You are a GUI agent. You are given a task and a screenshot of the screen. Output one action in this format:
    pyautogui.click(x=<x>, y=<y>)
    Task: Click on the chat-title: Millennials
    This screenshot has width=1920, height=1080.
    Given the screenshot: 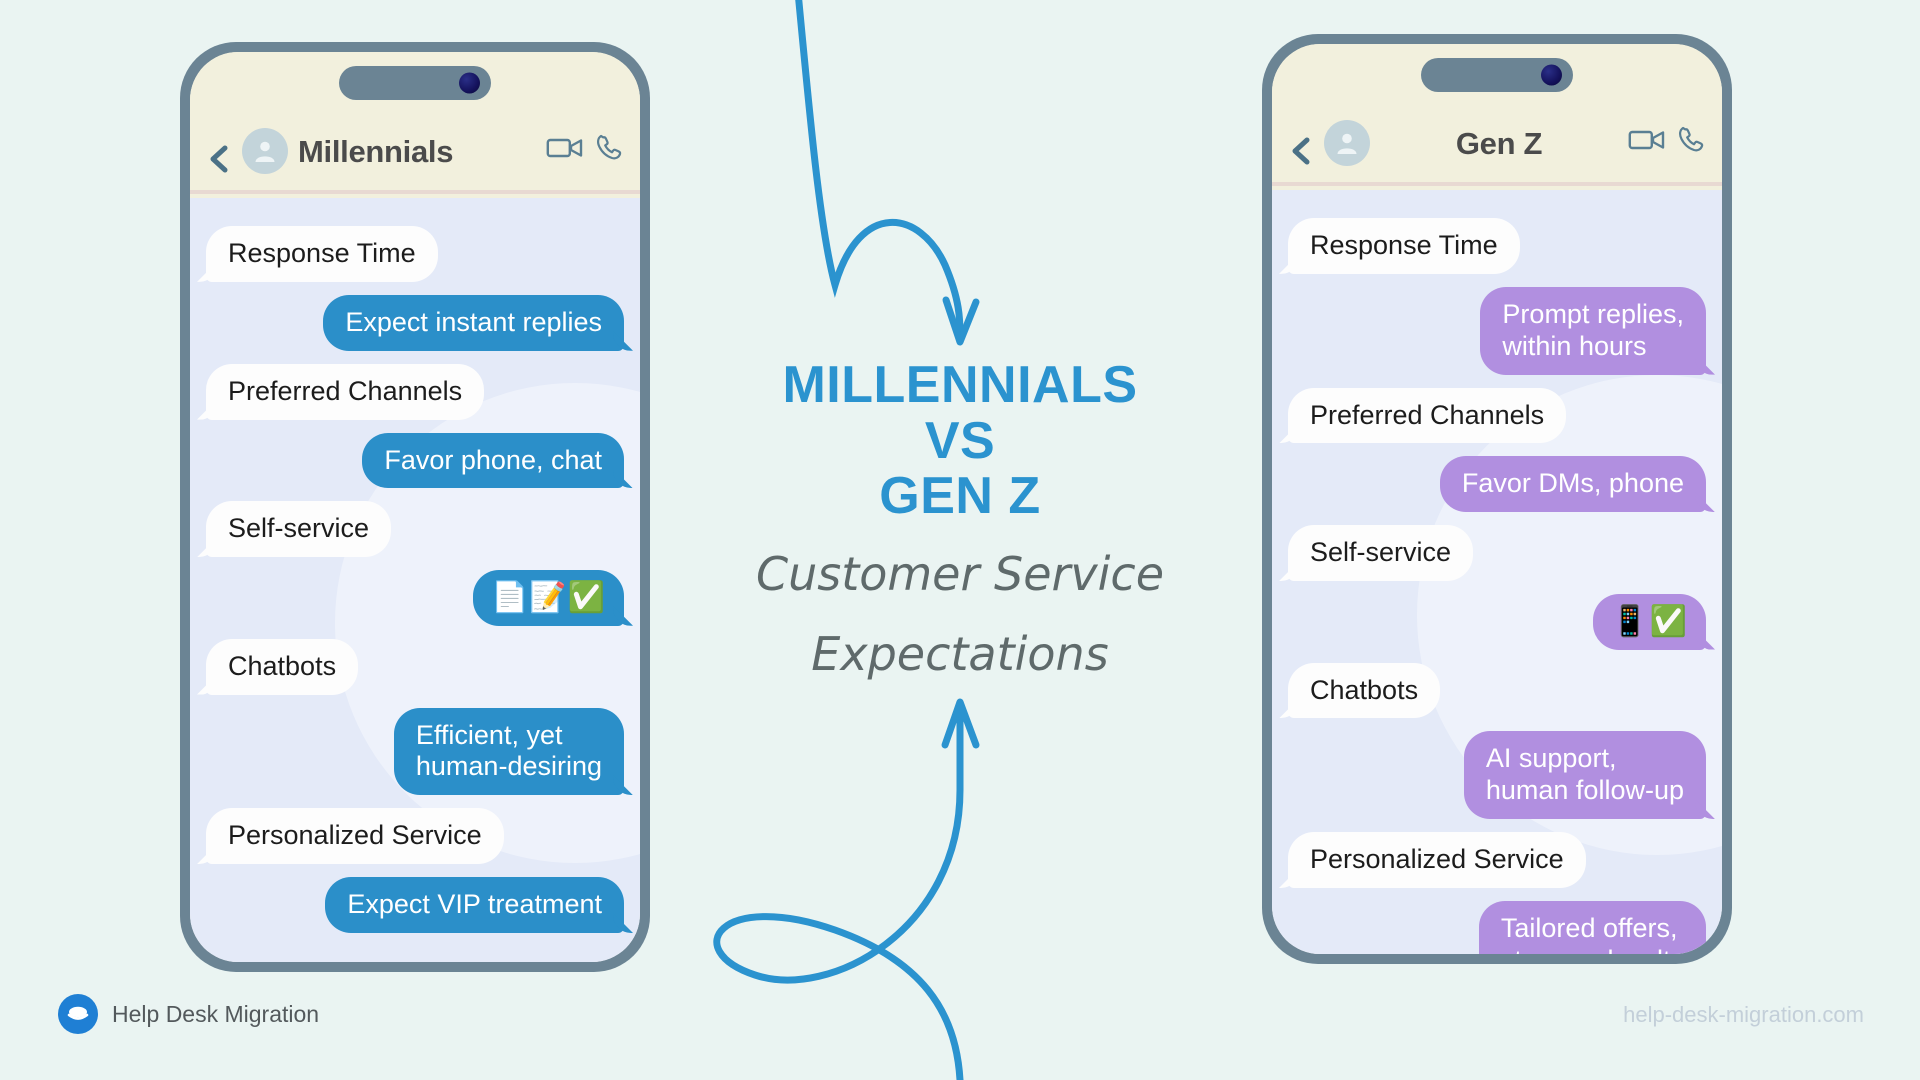 What is the action you would take?
    pyautogui.click(x=376, y=151)
    